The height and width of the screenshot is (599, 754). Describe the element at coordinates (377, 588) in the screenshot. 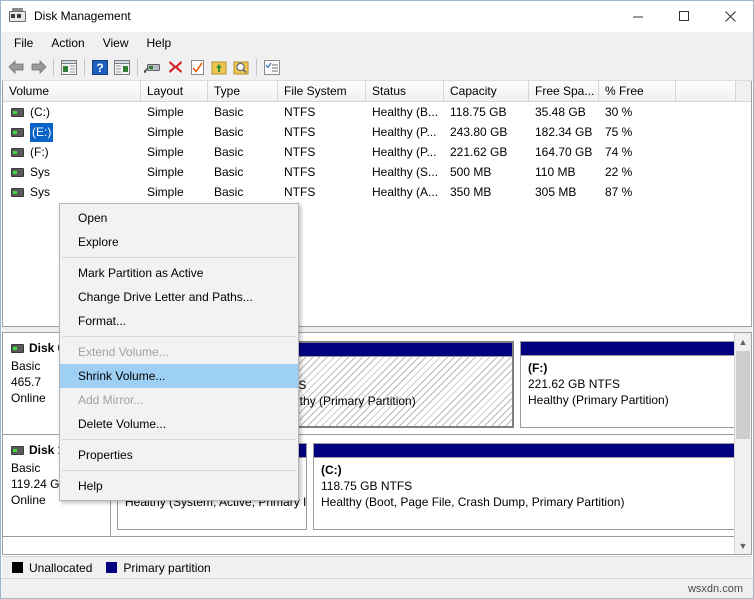

I see `status-bar: wsxdn.com` at that location.